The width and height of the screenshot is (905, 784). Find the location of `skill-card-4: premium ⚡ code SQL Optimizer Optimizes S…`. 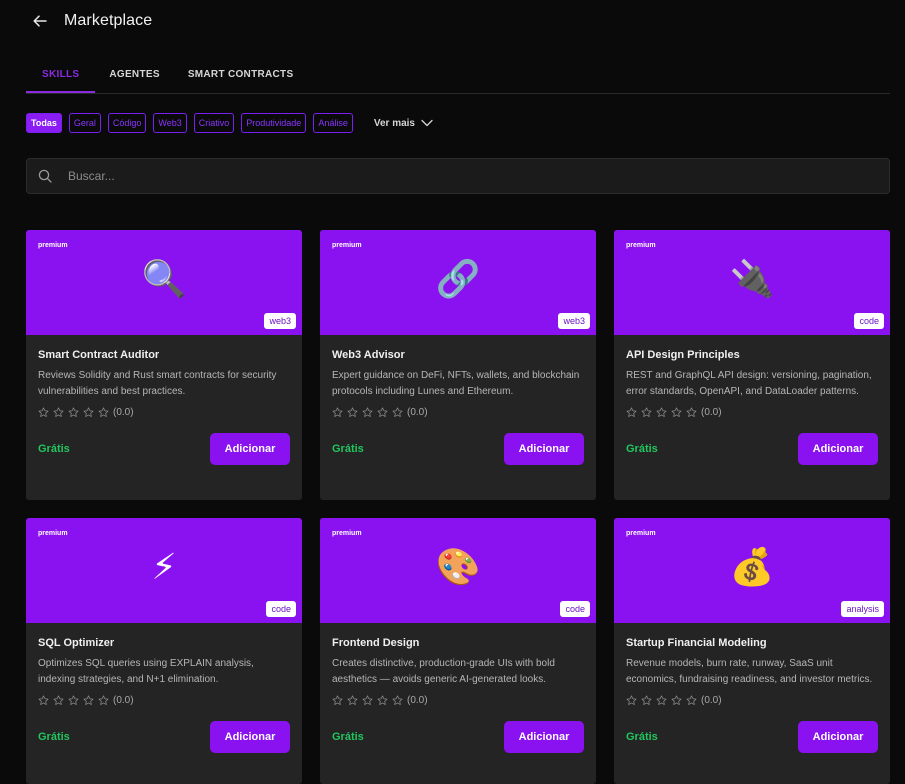

skill-card-4: premium ⚡ code SQL Optimizer Optimizes S… is located at coordinates (164, 651).